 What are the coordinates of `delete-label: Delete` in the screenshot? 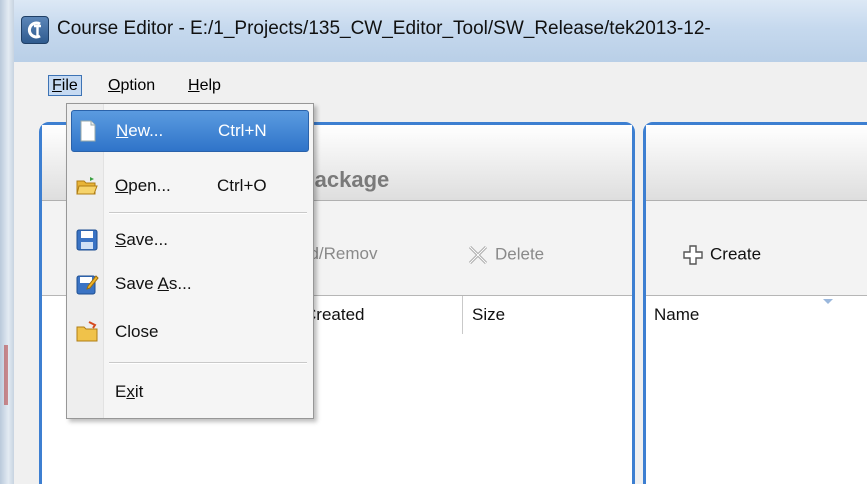 It's located at (520, 254).